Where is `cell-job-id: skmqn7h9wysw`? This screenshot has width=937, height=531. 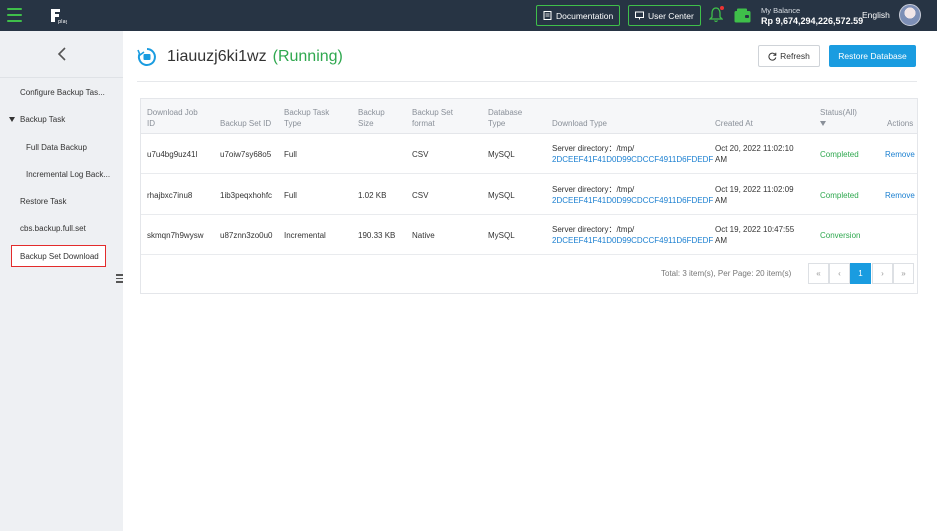 cell-job-id: skmqn7h9wysw is located at coordinates (175, 235).